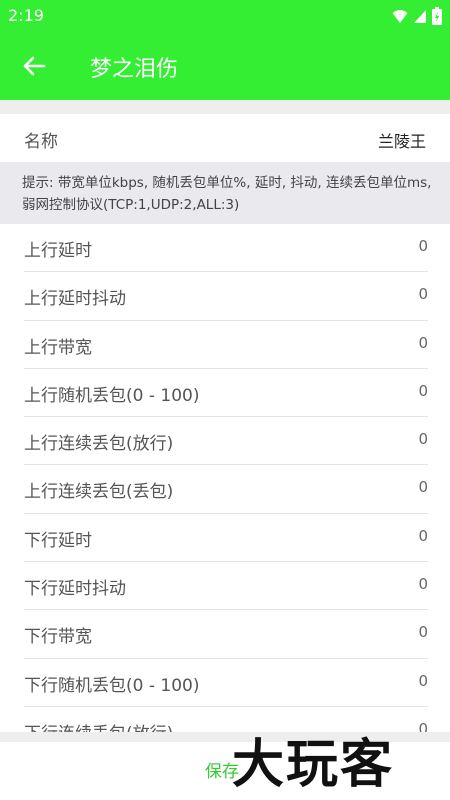 The height and width of the screenshot is (800, 450). What do you see at coordinates (225, 538) in the screenshot?
I see `setting-row: 下行延时 0` at bounding box center [225, 538].